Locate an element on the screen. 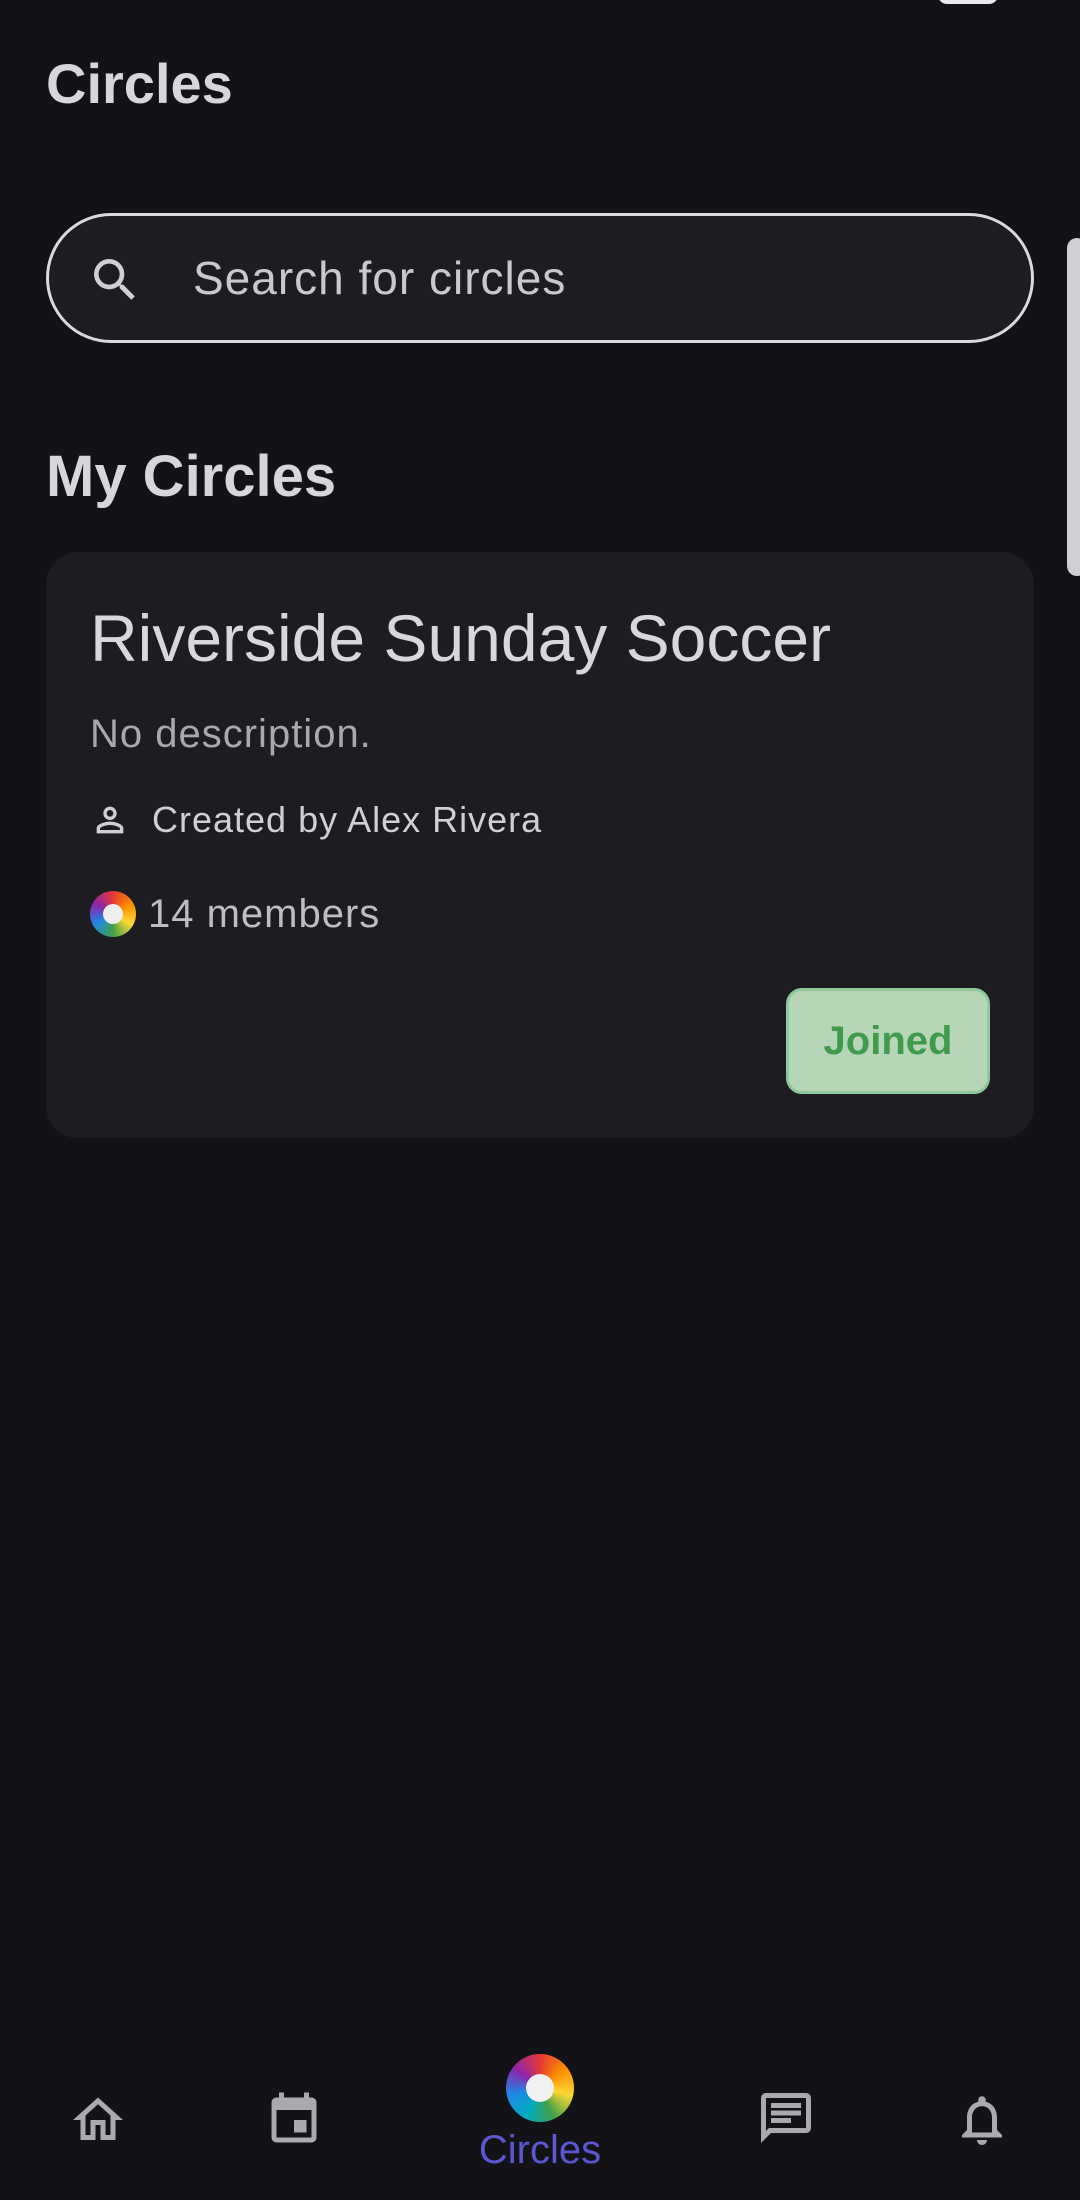 This screenshot has height=2200, width=1080. home-icon is located at coordinates (98, 2118).